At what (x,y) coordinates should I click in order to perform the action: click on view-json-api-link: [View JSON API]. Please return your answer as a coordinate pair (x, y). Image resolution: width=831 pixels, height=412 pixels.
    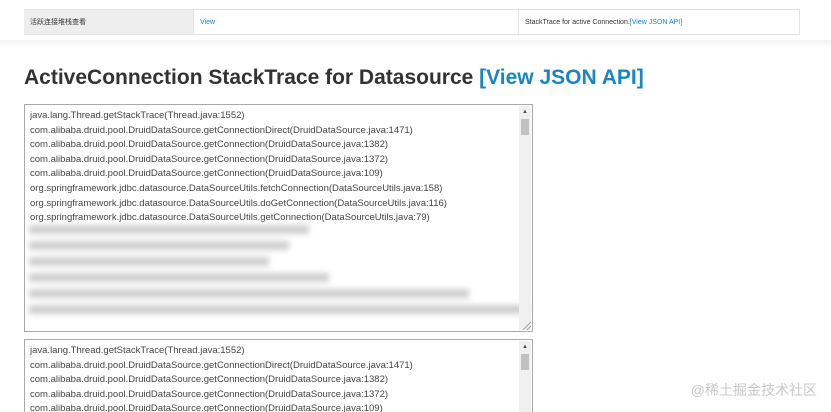
    Looking at the image, I should click on (561, 77).